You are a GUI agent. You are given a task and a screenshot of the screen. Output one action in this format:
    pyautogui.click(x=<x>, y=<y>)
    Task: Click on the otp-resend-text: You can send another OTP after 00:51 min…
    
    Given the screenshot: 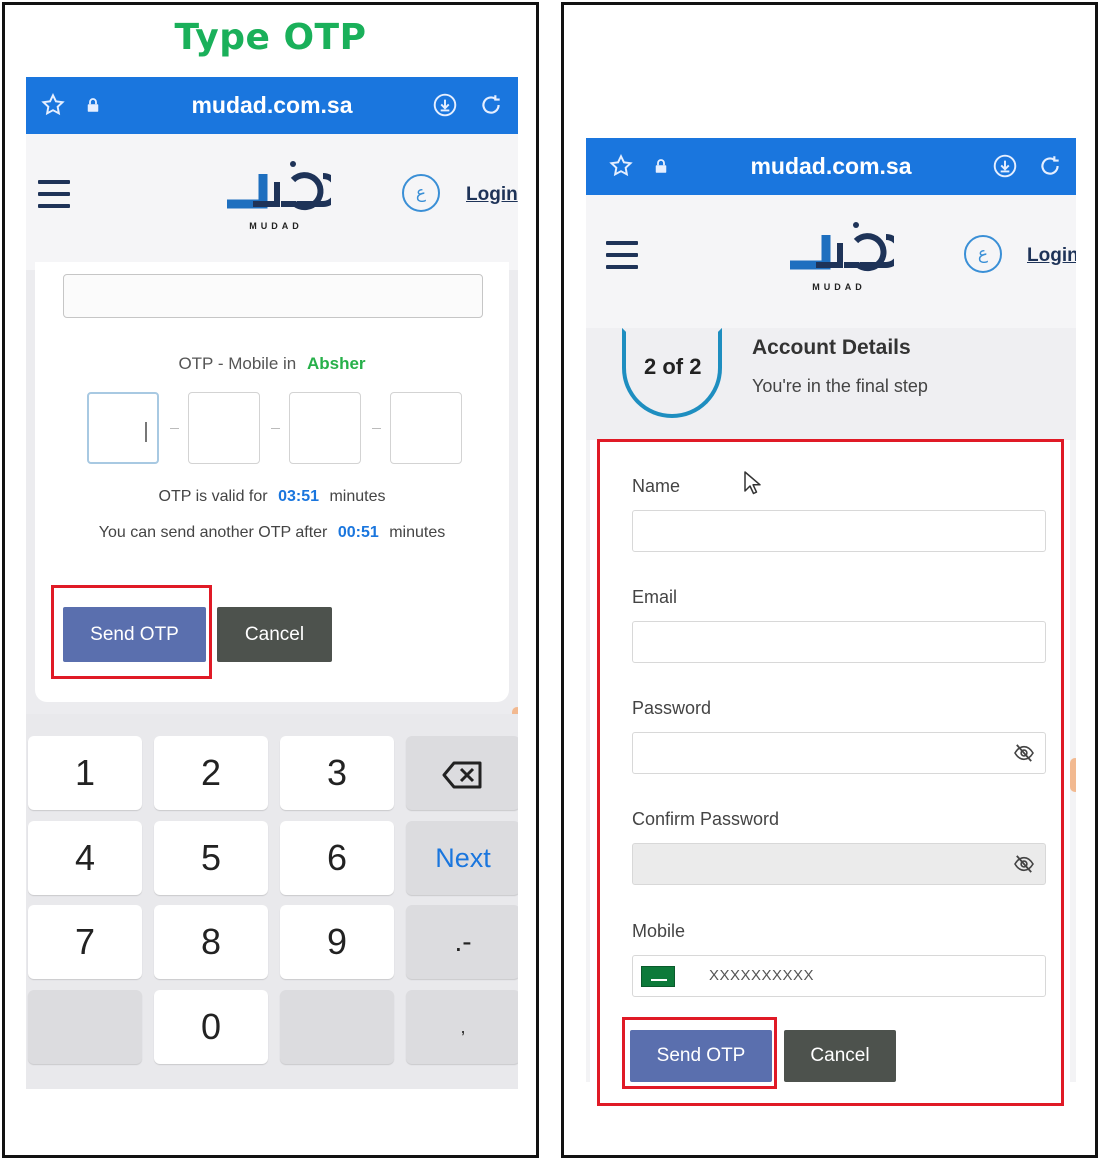 What is the action you would take?
    pyautogui.click(x=272, y=533)
    